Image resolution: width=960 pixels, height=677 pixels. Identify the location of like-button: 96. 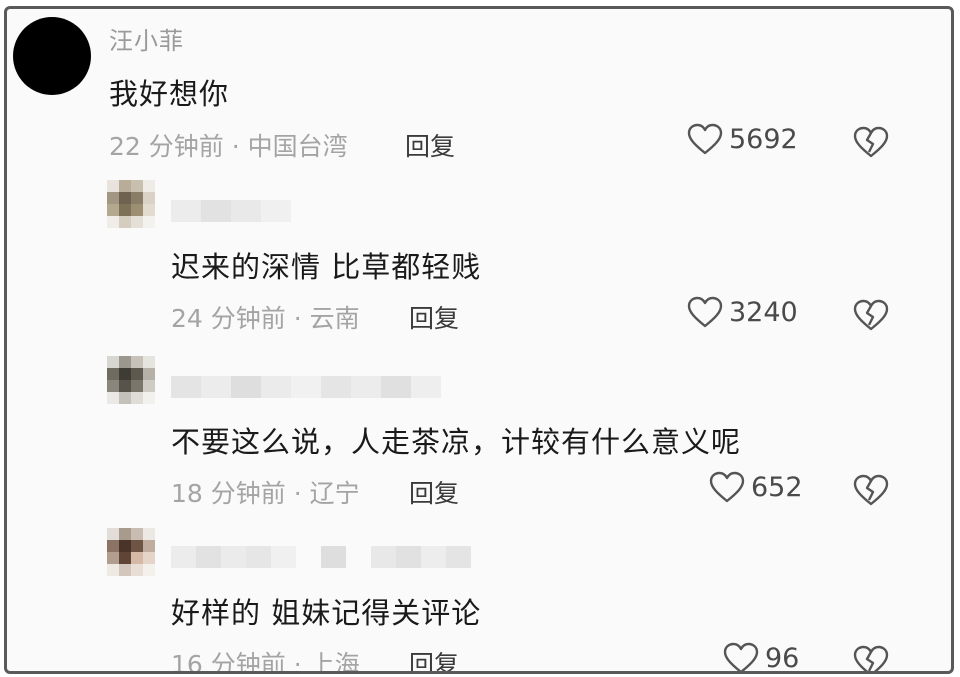
(761, 658).